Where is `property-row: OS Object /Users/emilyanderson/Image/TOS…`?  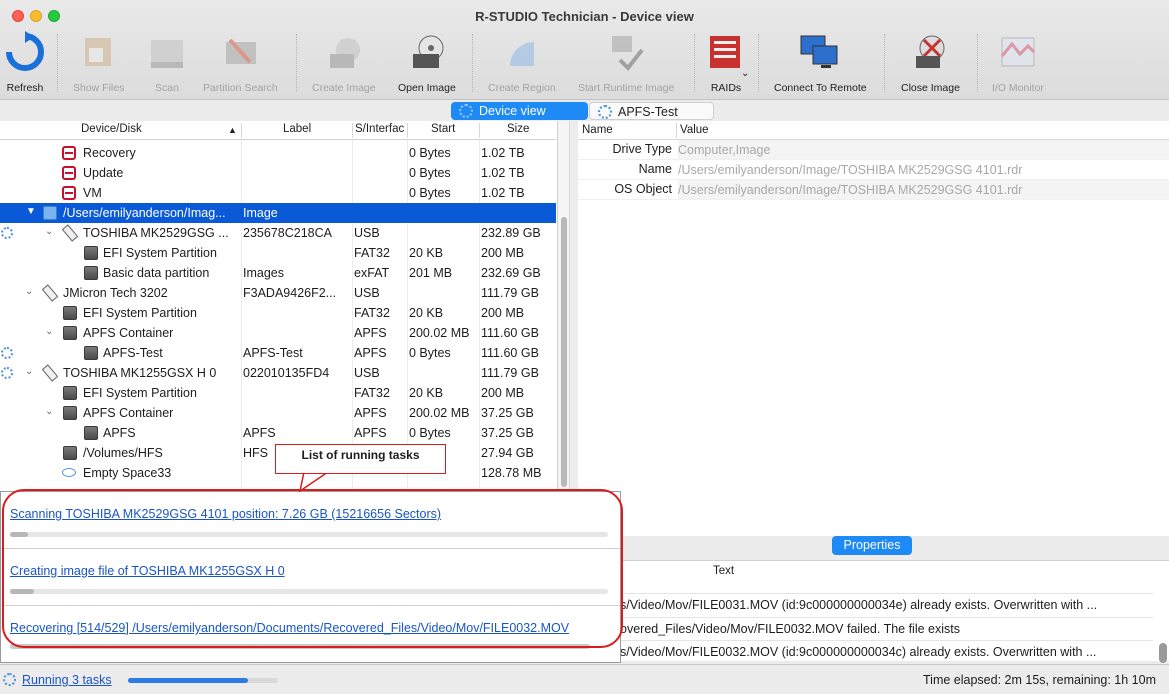 property-row: OS Object /Users/emilyanderson/Image/TOS… is located at coordinates (873, 190).